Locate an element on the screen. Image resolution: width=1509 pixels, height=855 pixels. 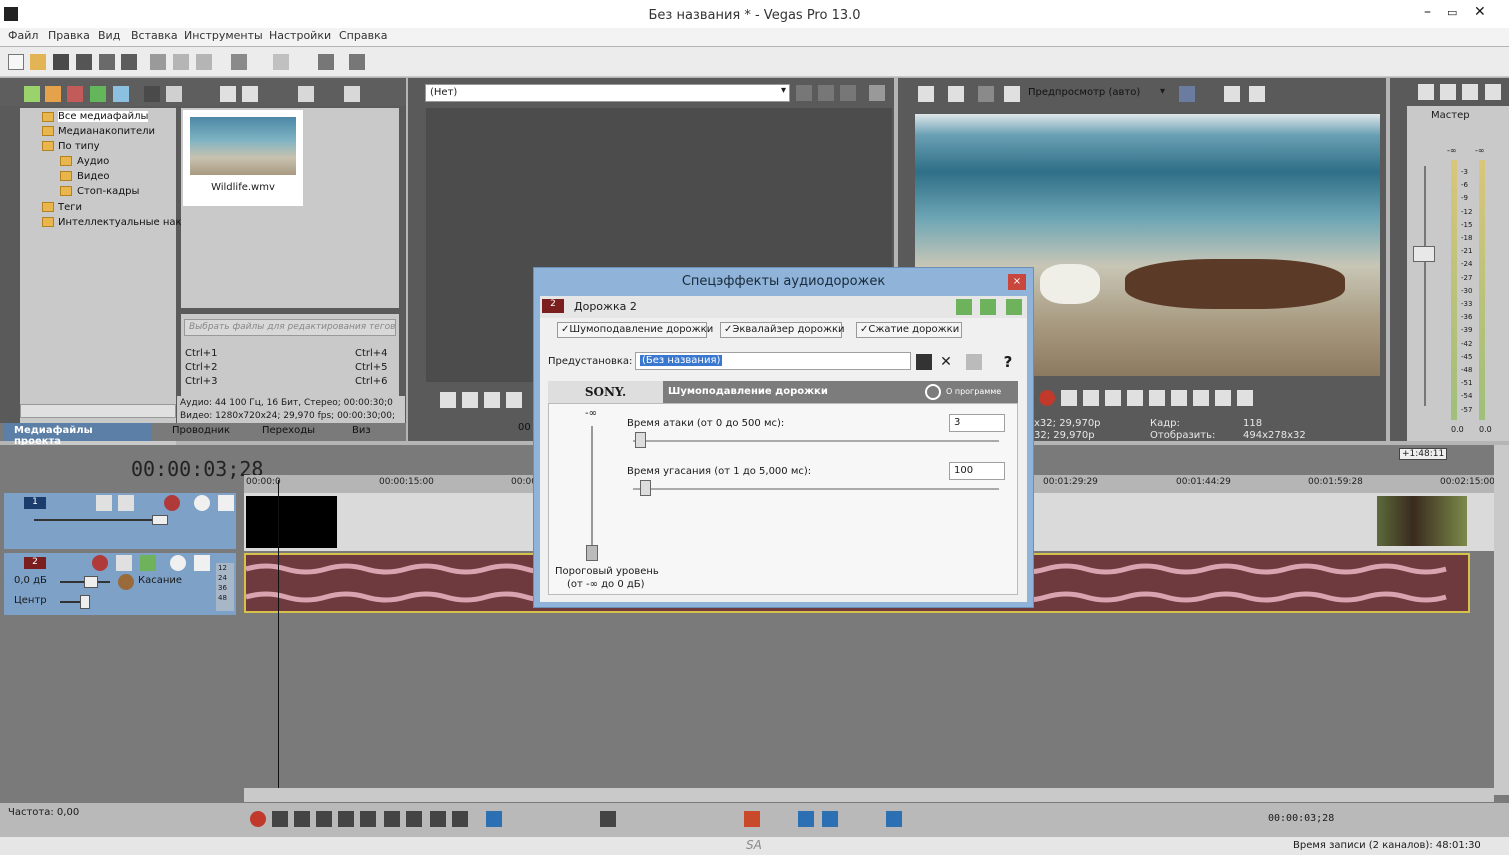
pan-handle is located at coordinates (85, 602).